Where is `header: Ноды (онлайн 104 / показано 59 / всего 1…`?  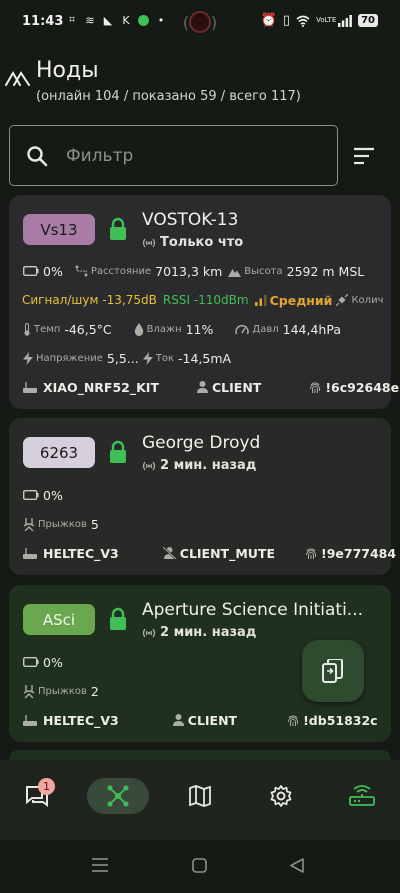 header: Ноды (онлайн 104 / показано 59 / всего 1… is located at coordinates (200, 84).